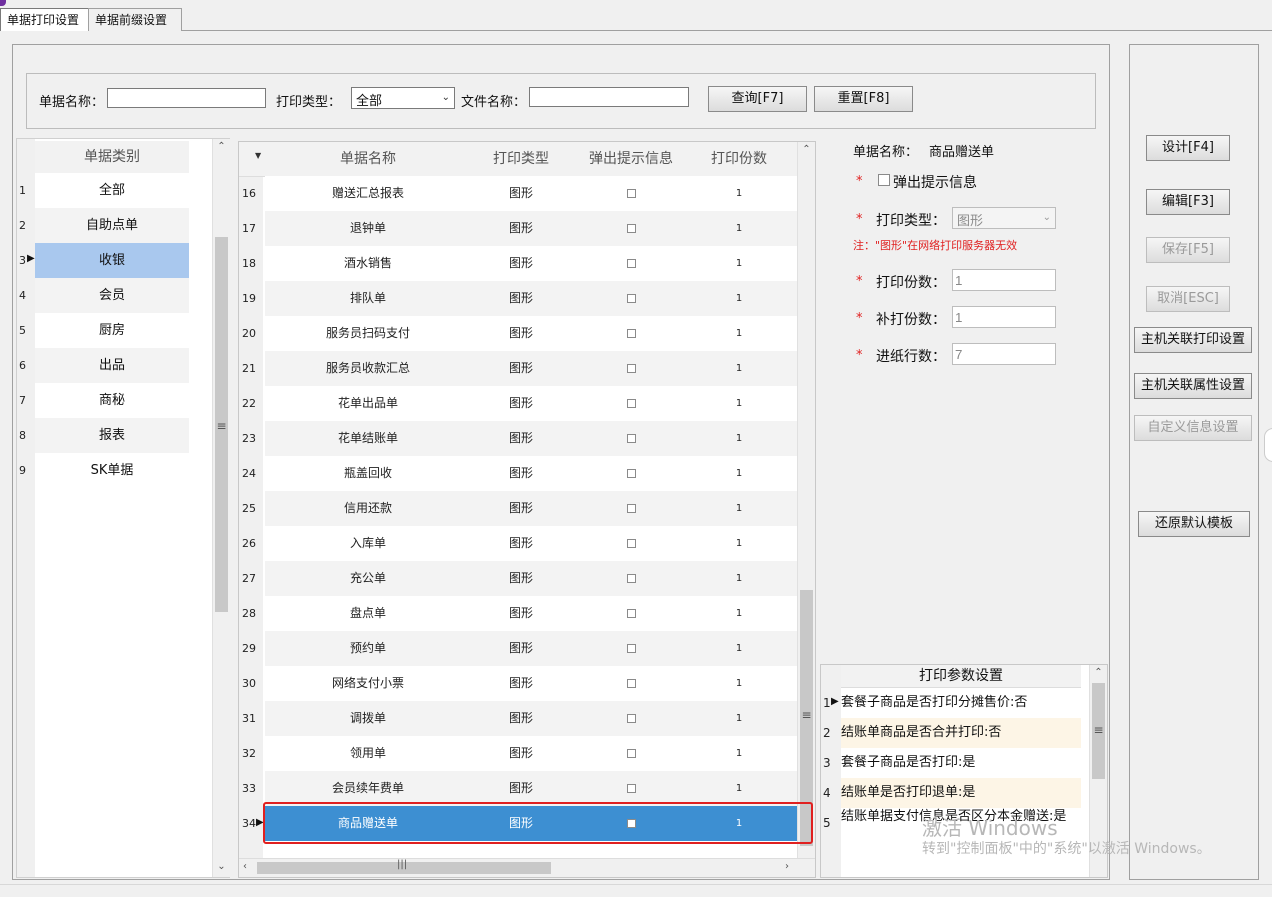  I want to click on table-row: 17 退钟单 图形 1, so click(518, 228).